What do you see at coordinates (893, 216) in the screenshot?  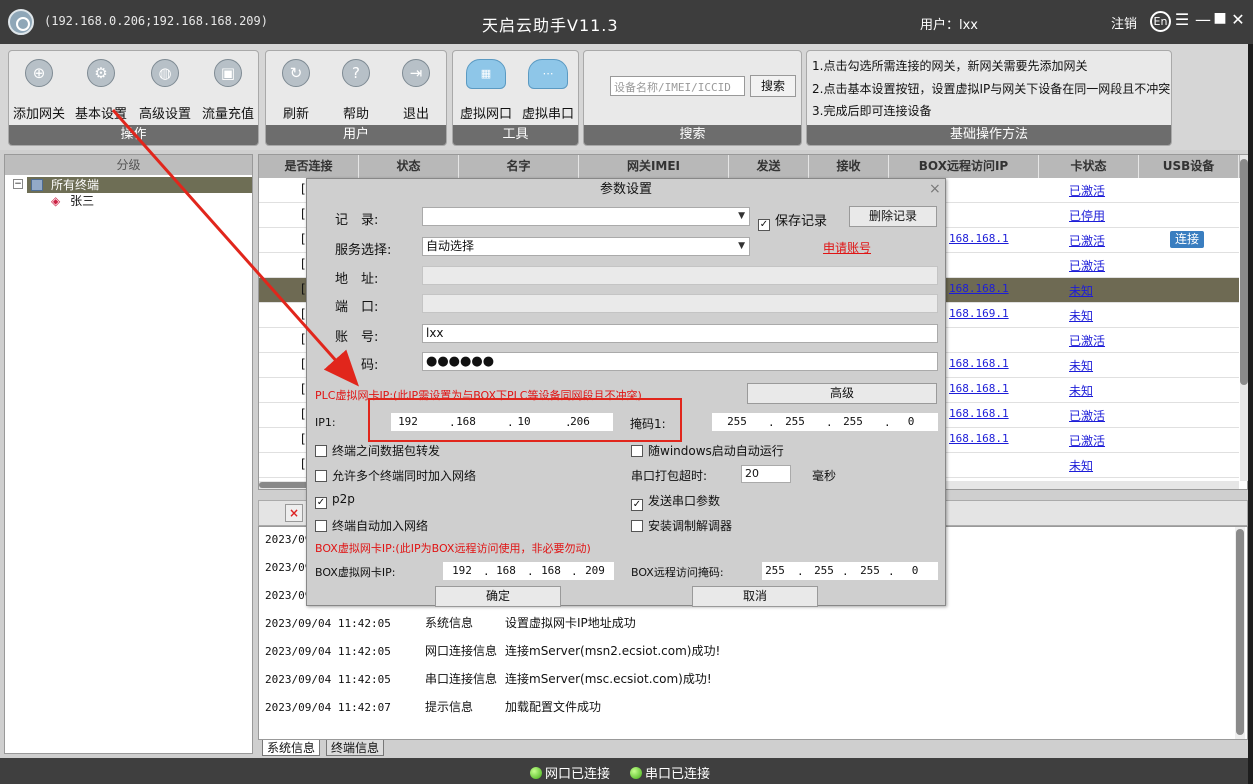 I see `delete-record-button: 删除记录` at bounding box center [893, 216].